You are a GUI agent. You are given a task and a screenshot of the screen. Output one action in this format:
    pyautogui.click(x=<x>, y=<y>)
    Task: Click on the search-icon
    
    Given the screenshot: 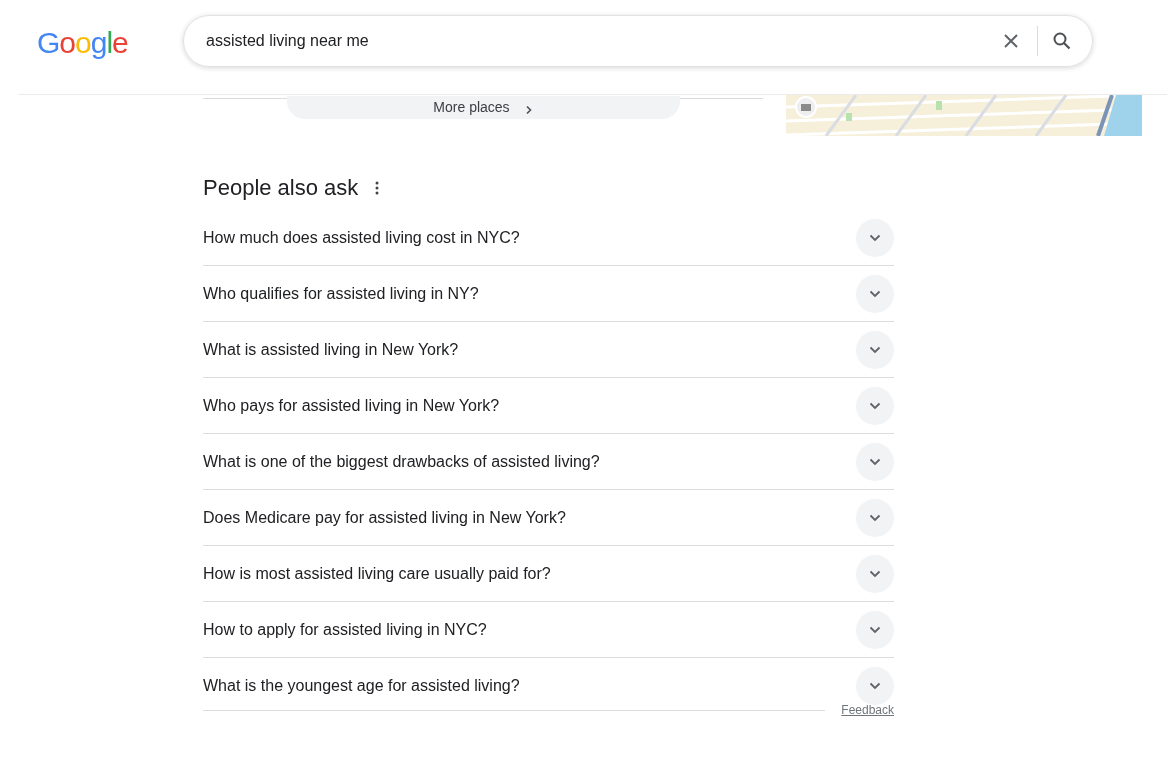 What is the action you would take?
    pyautogui.click(x=1062, y=40)
    